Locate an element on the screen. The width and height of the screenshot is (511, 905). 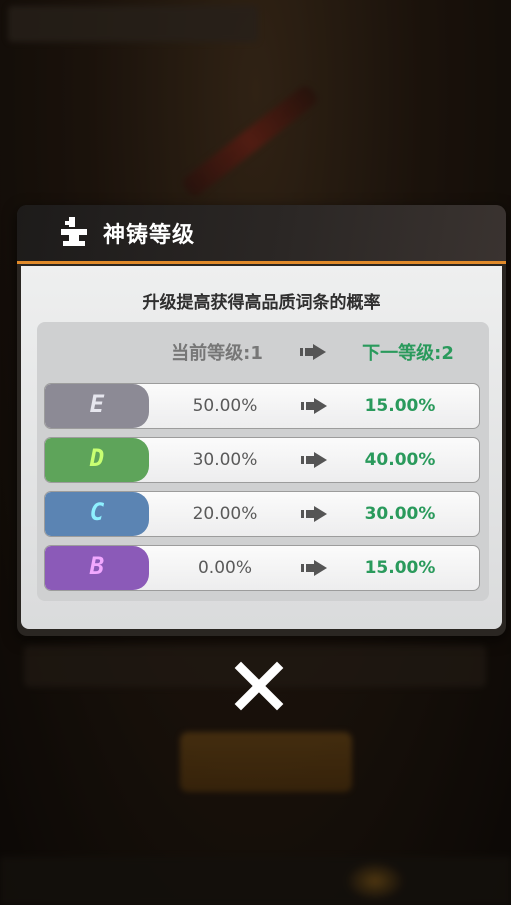
grade-badge: E is located at coordinates (97, 406).